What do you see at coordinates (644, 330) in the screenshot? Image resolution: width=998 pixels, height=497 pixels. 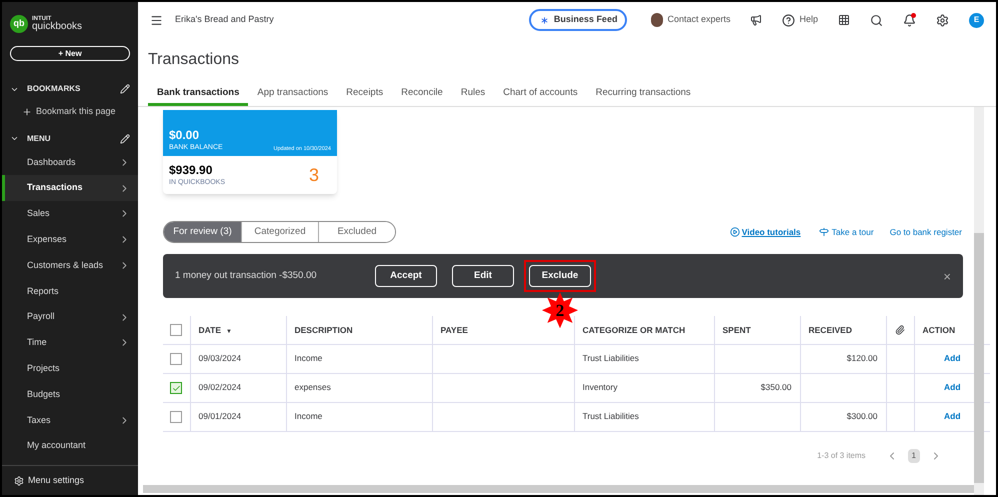 I see `column-header: CATEGORIZE OR MATCH` at bounding box center [644, 330].